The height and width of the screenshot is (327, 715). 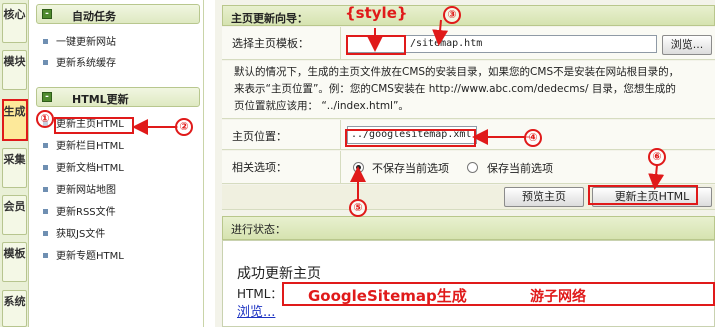 I want to click on menu-item-update-cache: 更新系统缓存, so click(x=79, y=64).